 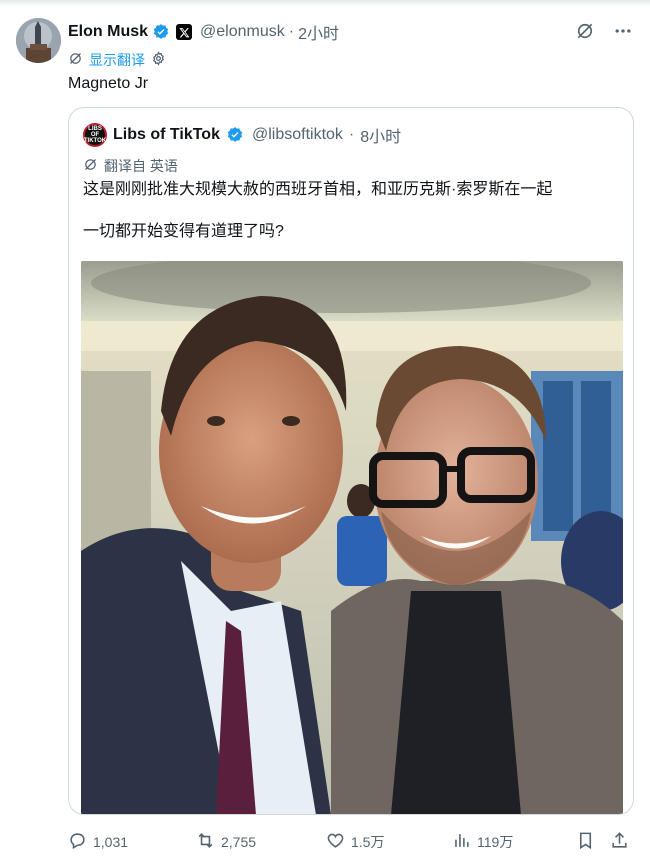 I want to click on quote-author-name: Libs of TikTok, so click(x=166, y=135).